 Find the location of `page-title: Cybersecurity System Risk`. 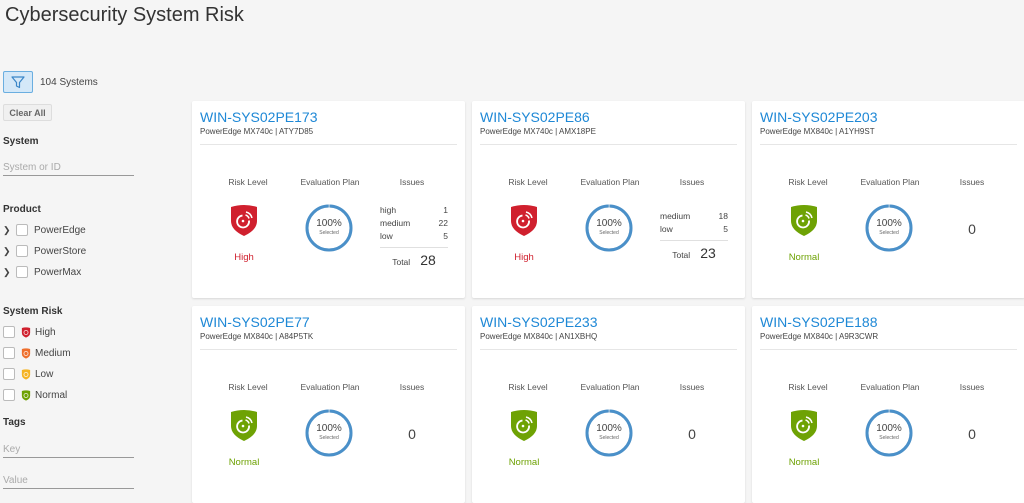

page-title: Cybersecurity System Risk is located at coordinates (124, 15).